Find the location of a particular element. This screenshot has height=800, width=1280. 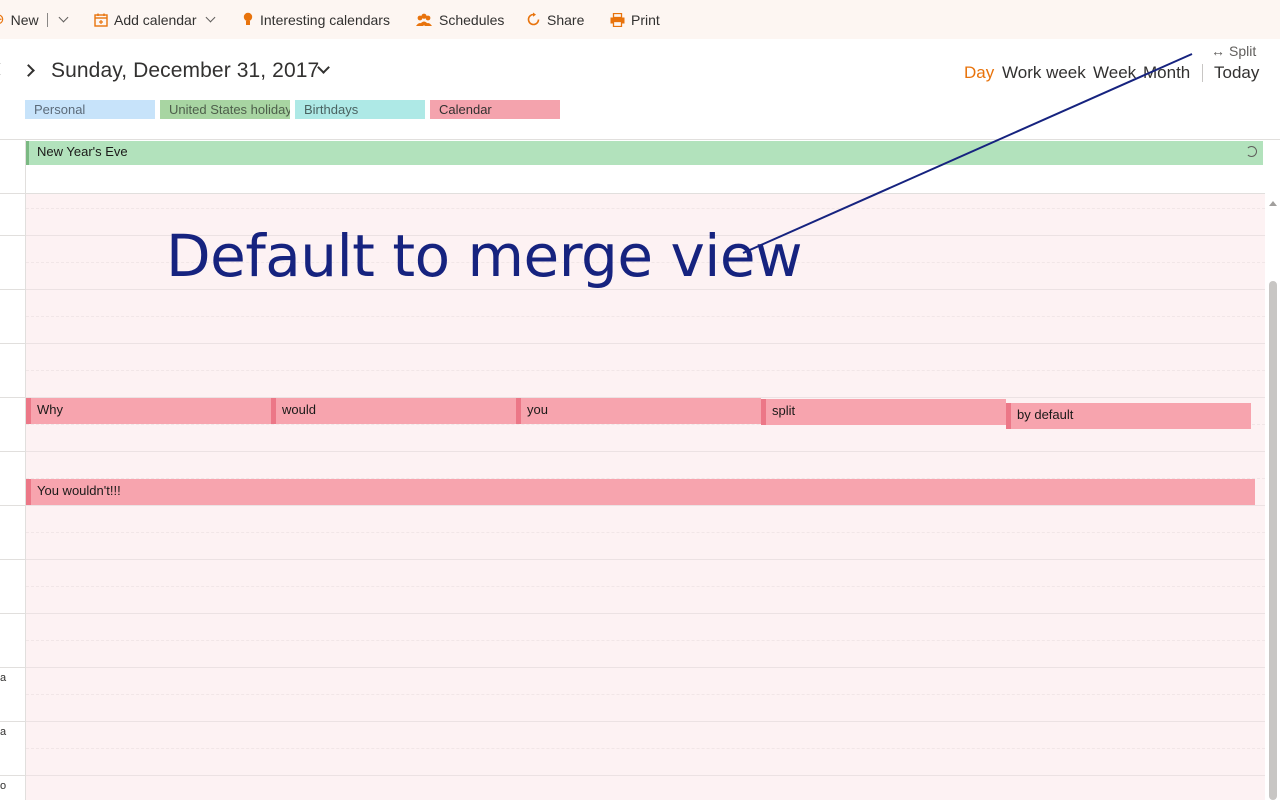

annotation-pointer-line is located at coordinates (967, 153).